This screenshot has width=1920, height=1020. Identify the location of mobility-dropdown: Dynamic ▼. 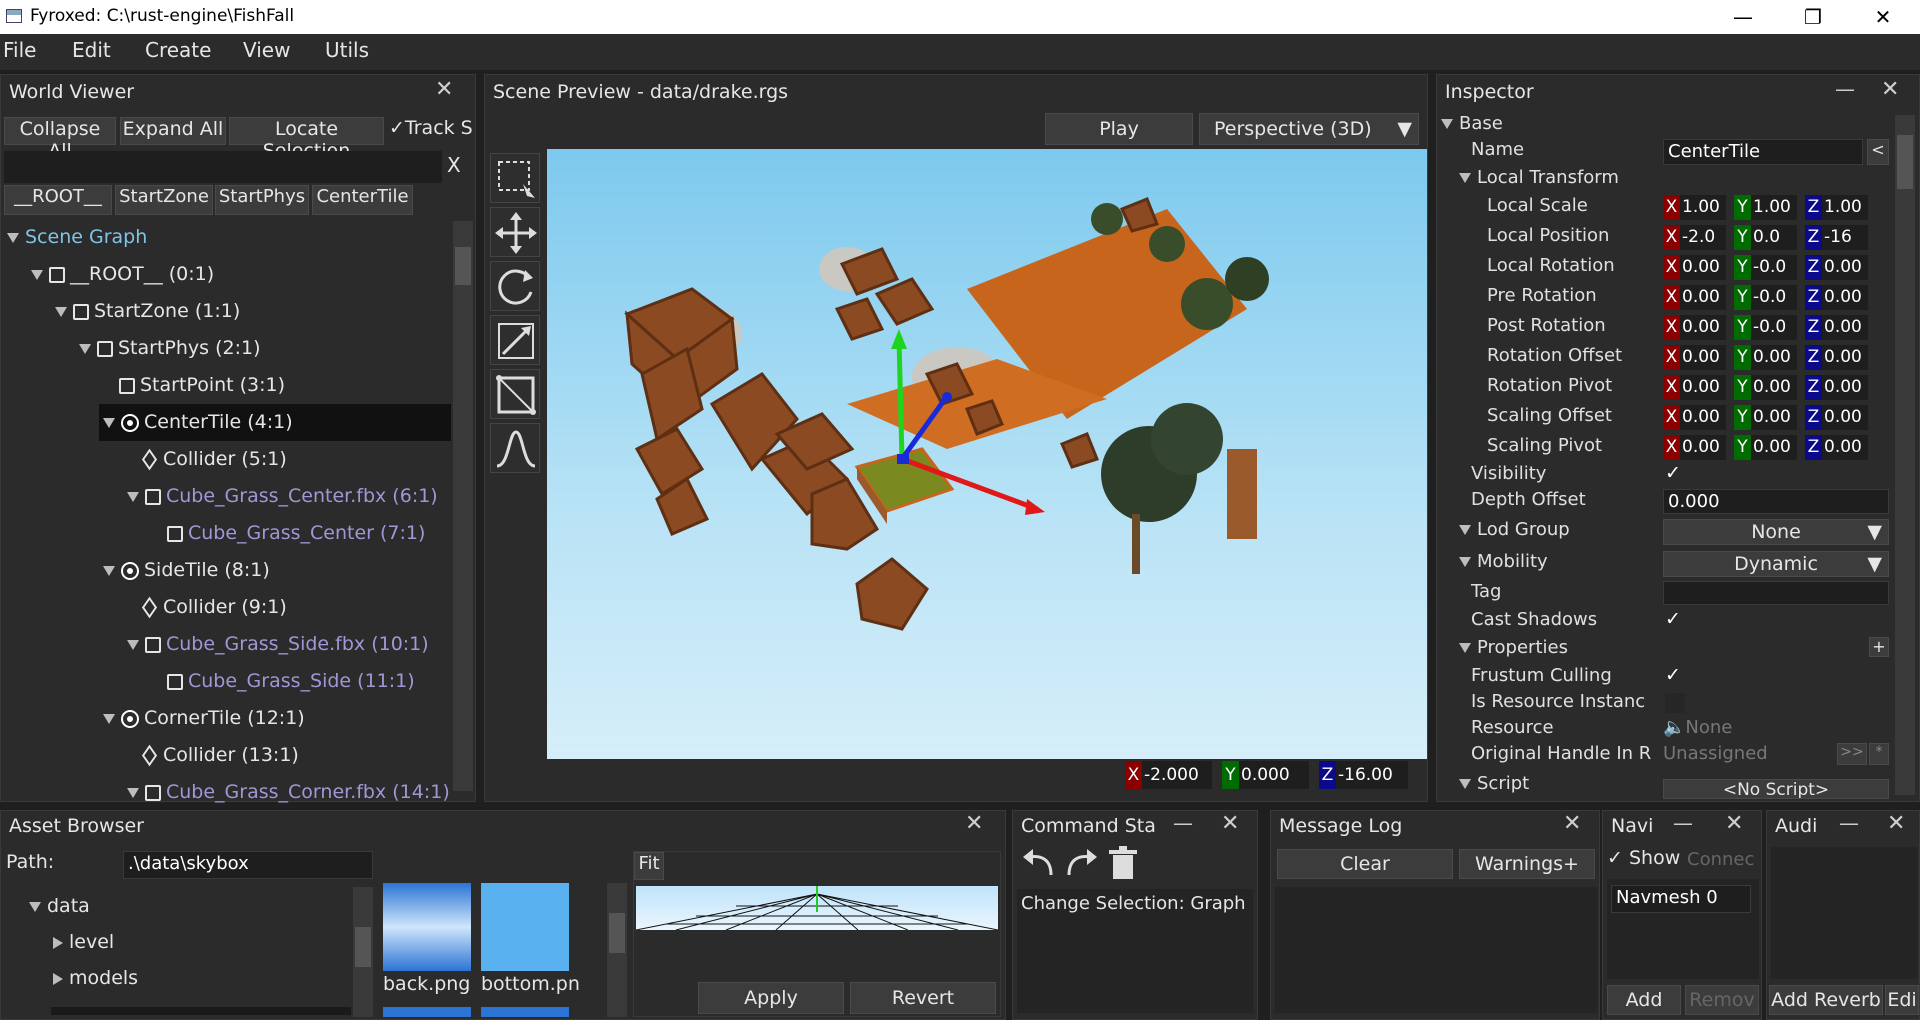
(1776, 564).